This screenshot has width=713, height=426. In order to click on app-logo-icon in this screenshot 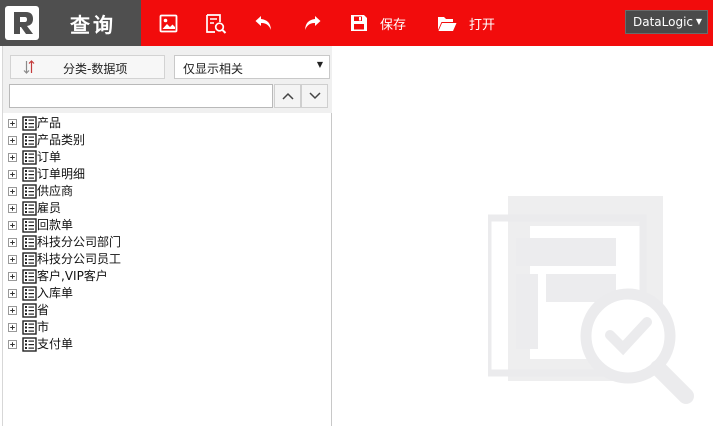, I will do `click(22, 23)`.